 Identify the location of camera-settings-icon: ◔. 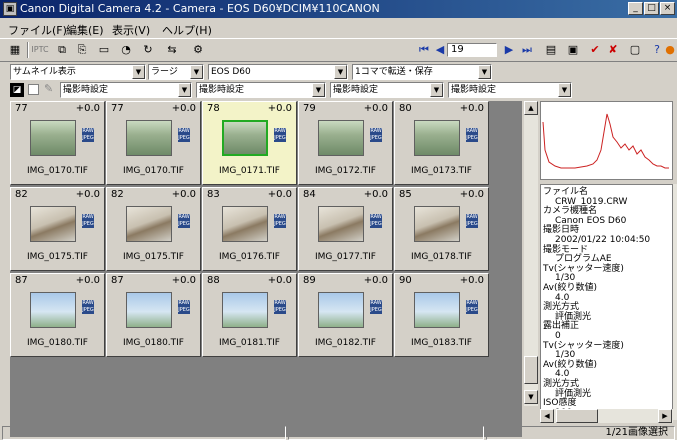
(126, 50).